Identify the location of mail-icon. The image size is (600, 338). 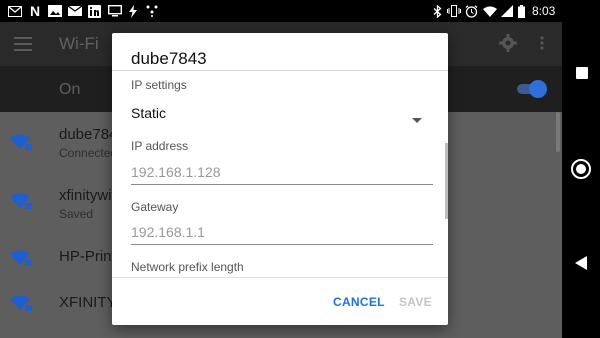
(75, 11).